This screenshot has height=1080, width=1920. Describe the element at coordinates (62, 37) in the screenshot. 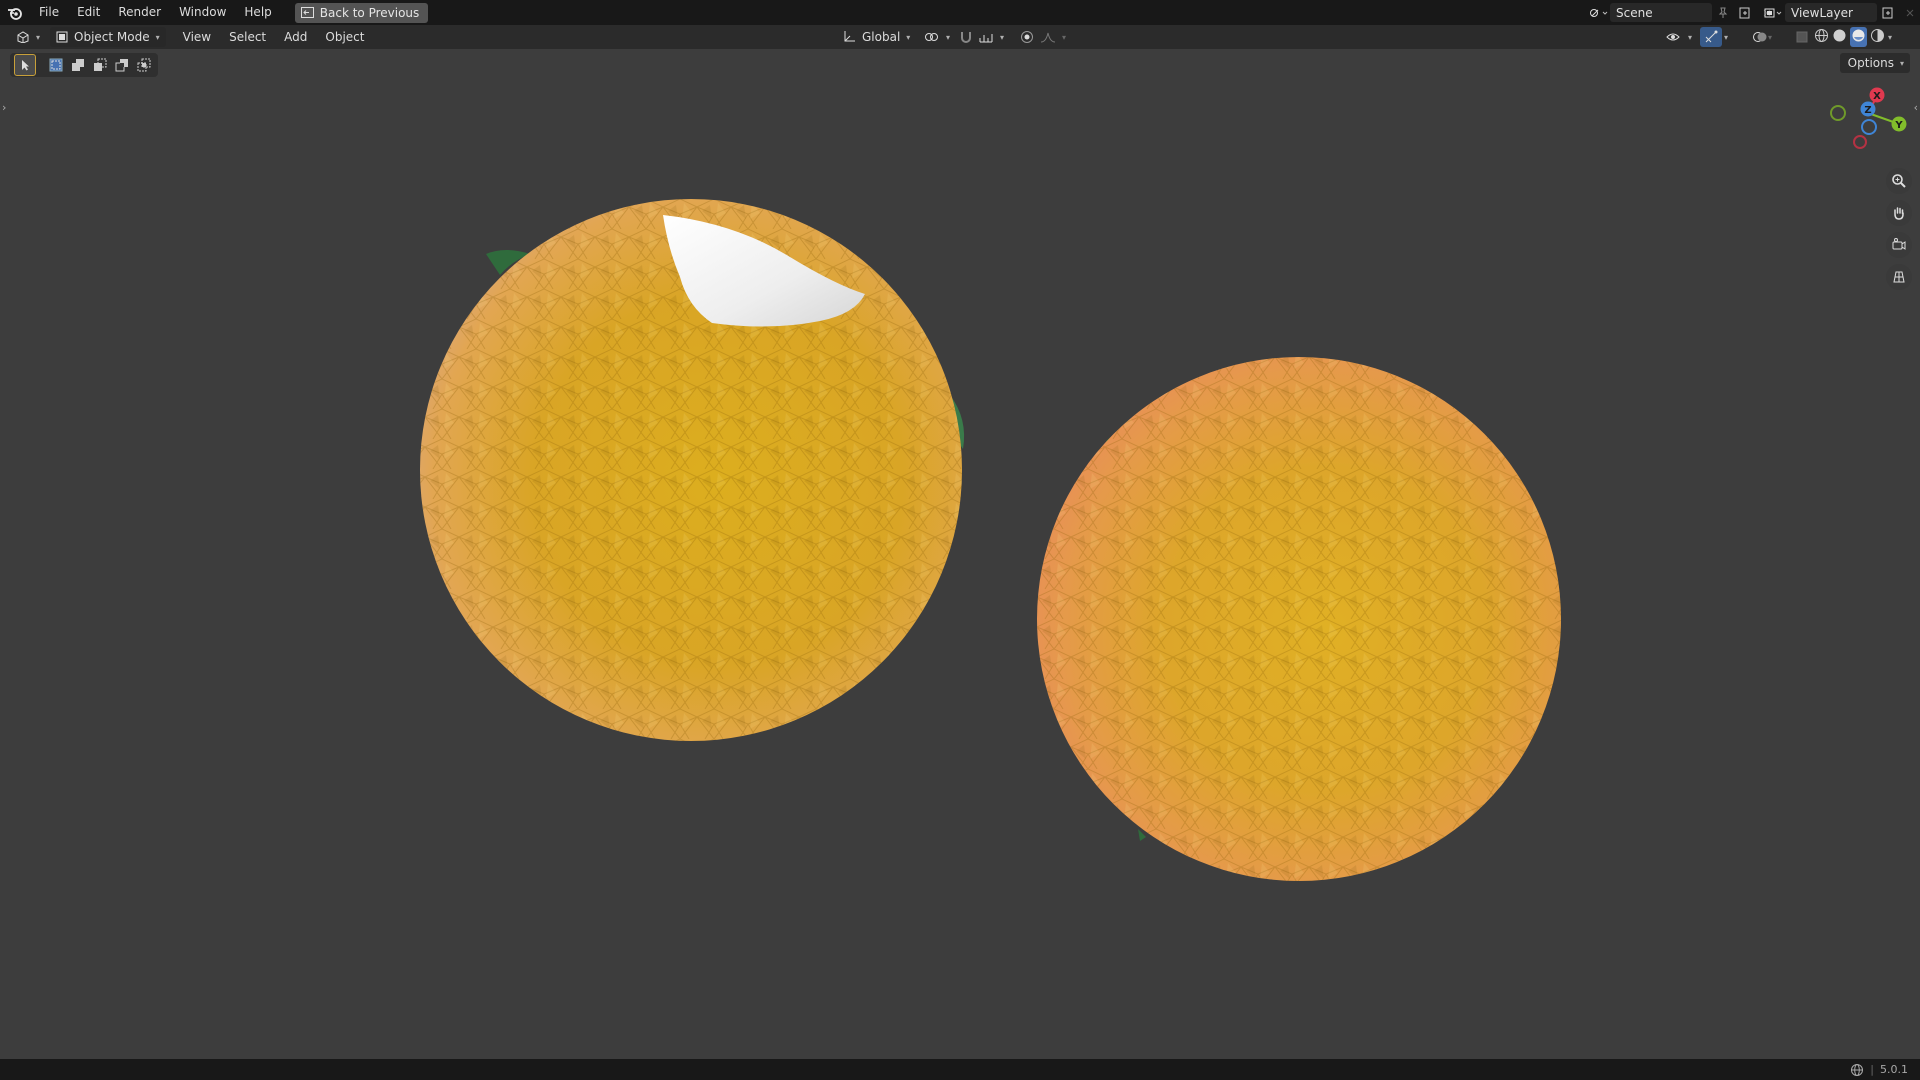

I see `object-mode-icon` at that location.